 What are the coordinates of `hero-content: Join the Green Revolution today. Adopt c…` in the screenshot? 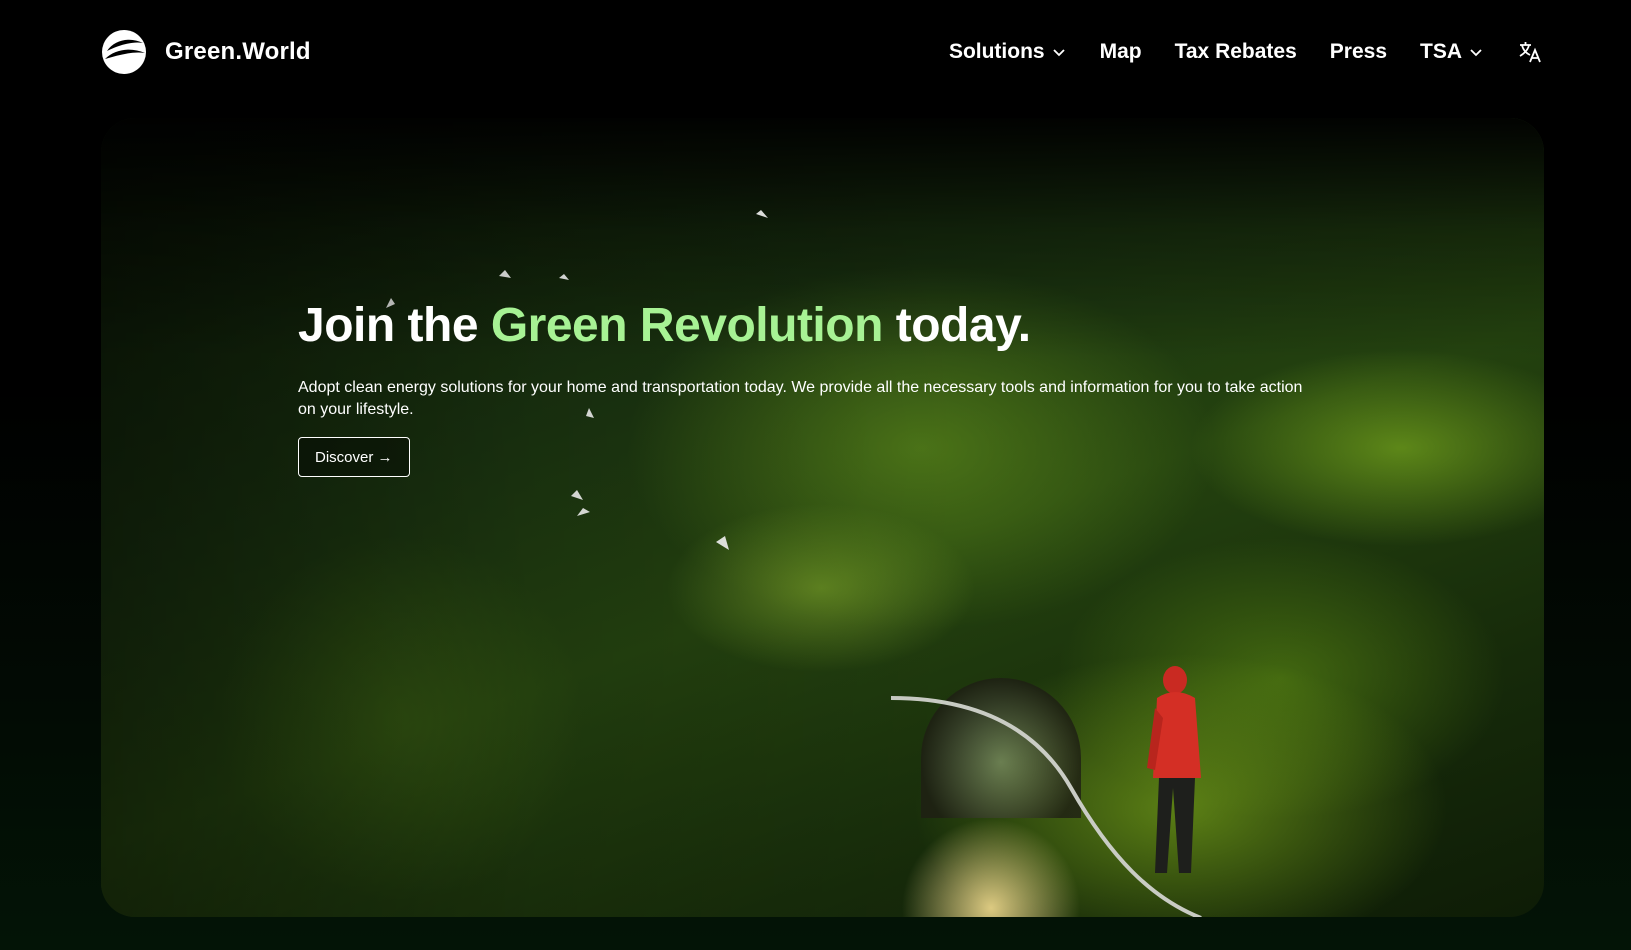 It's located at (808, 388).